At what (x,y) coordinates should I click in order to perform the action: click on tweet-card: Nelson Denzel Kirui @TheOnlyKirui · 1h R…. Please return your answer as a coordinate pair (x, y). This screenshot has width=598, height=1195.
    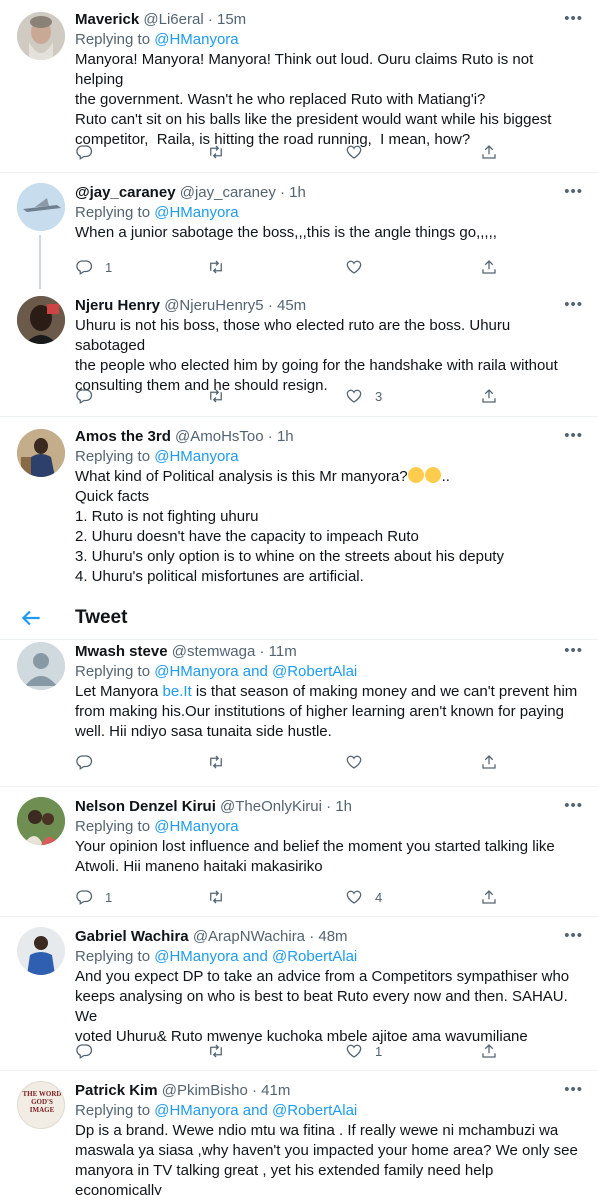
    Looking at the image, I should click on (299, 851).